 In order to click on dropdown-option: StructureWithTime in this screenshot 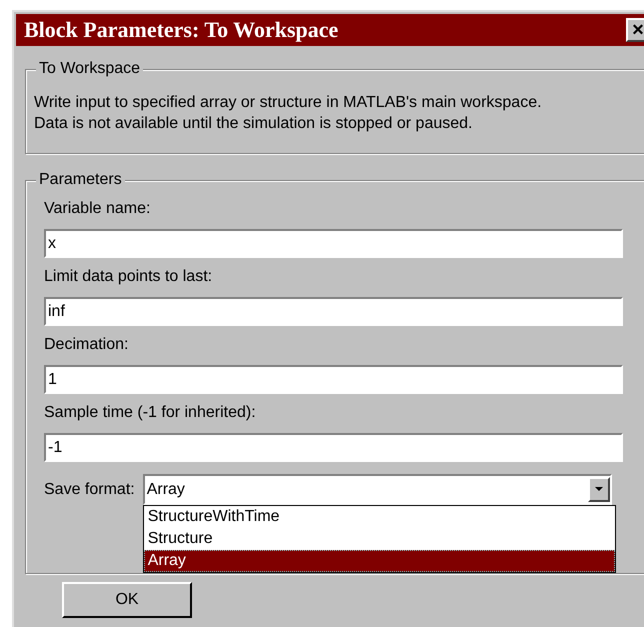, I will do `click(379, 517)`.